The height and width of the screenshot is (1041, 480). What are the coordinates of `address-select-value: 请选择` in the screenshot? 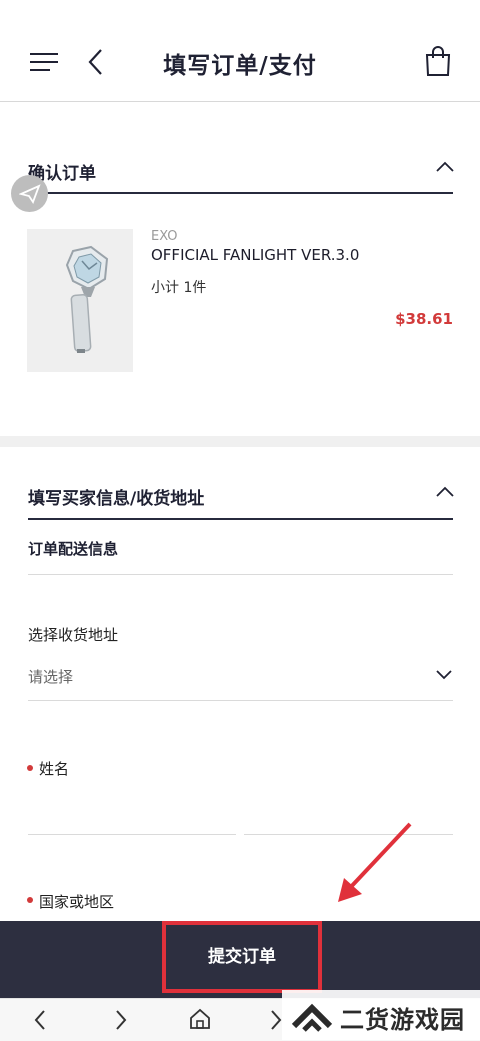 It's located at (51, 677).